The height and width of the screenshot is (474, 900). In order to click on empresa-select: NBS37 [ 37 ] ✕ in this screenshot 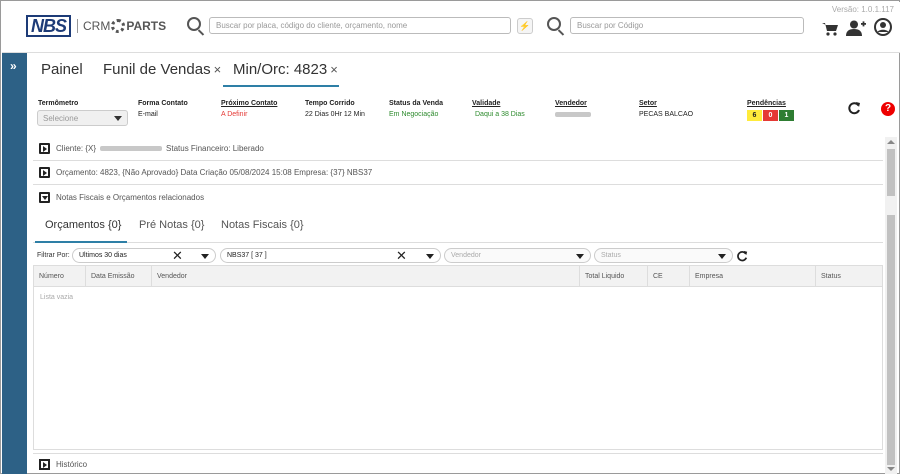, I will do `click(330, 255)`.